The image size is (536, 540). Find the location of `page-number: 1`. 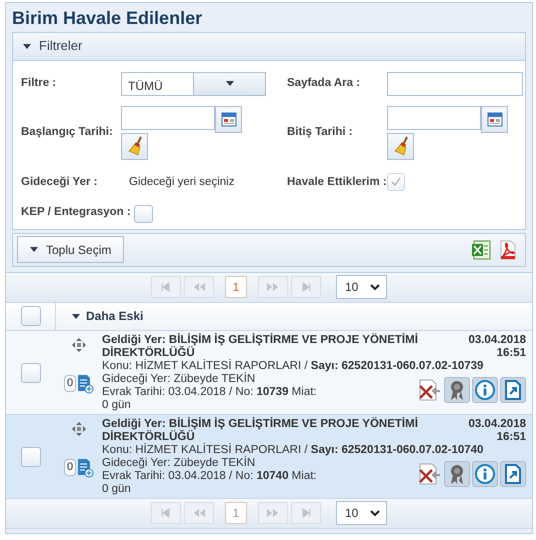

page-number: 1 is located at coordinates (236, 287).